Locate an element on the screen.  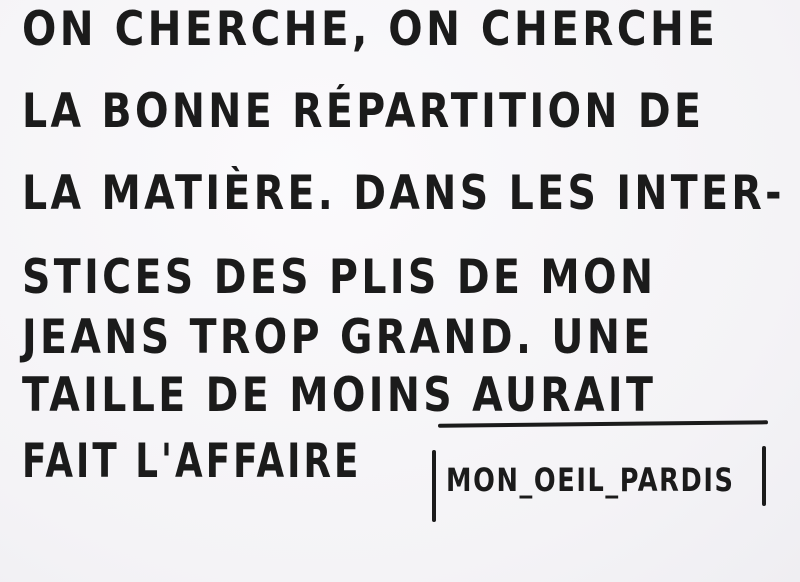
poem-line-7: FAIT L'AFFAIRE is located at coordinates (192, 461).